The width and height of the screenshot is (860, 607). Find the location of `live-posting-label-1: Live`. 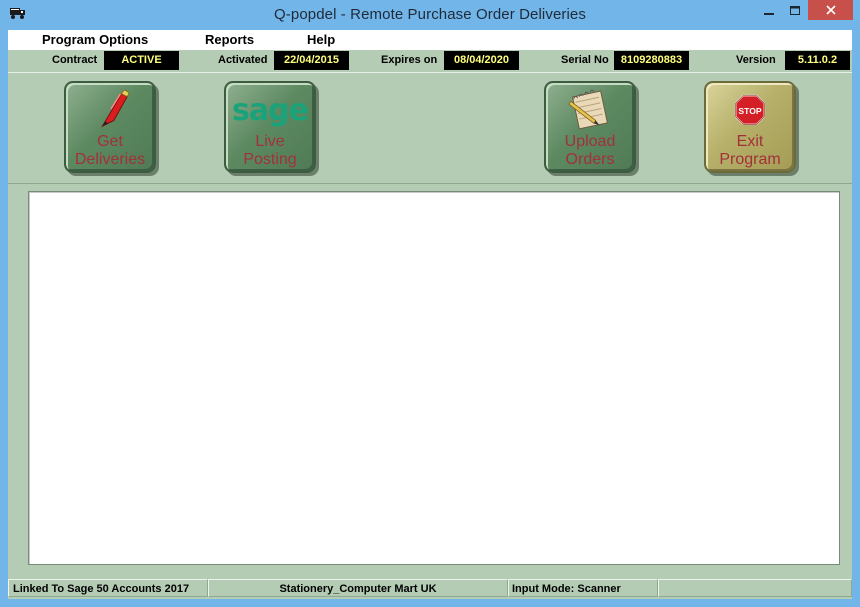

live-posting-label-1: Live is located at coordinates (270, 141).